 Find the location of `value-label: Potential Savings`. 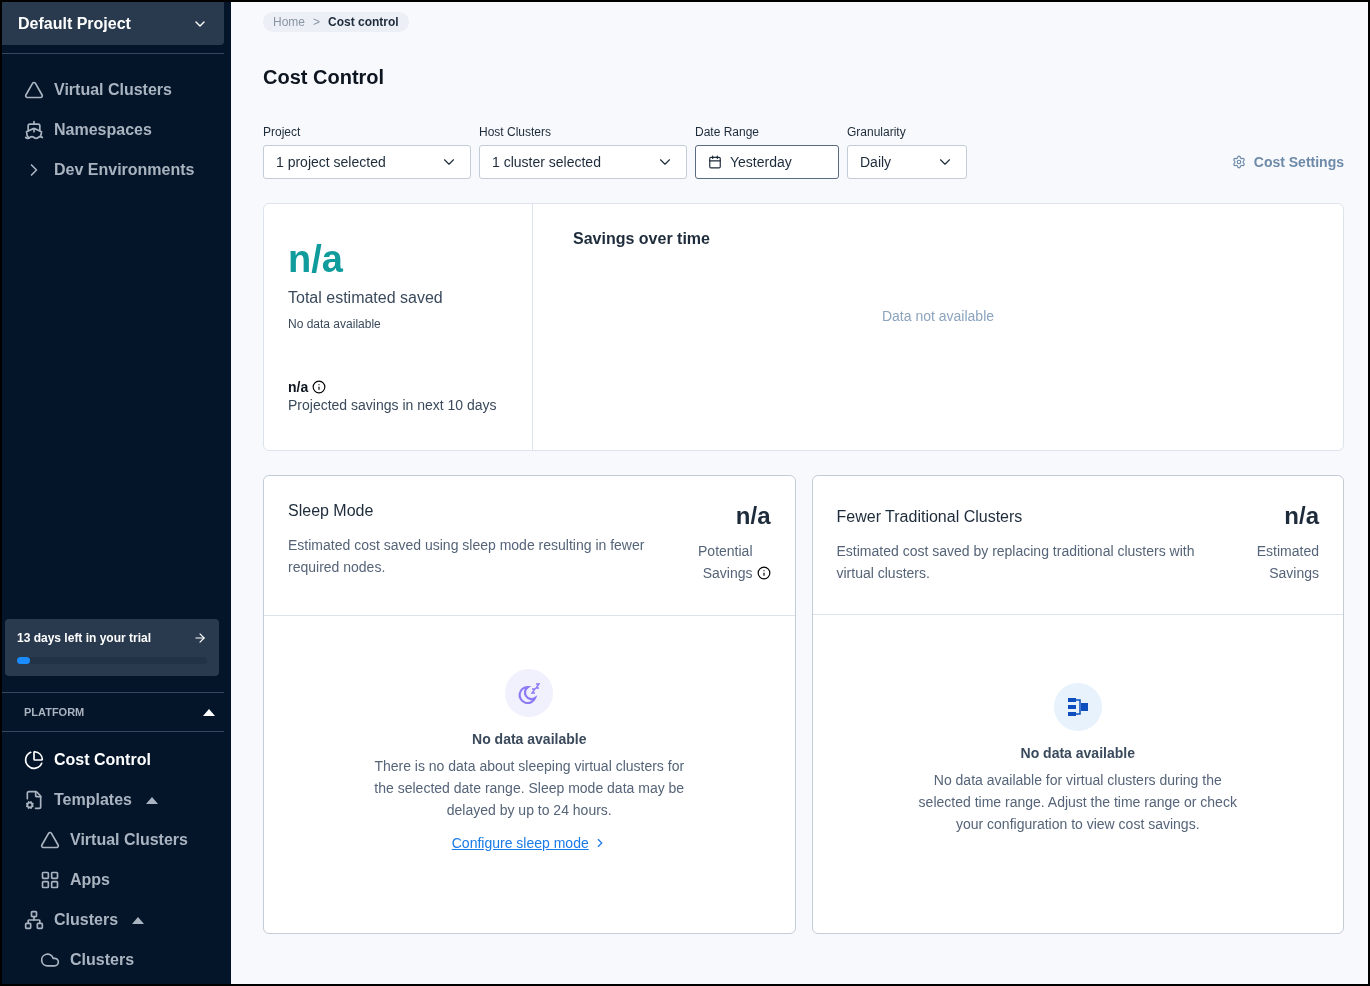

value-label: Potential Savings is located at coordinates (725, 562).